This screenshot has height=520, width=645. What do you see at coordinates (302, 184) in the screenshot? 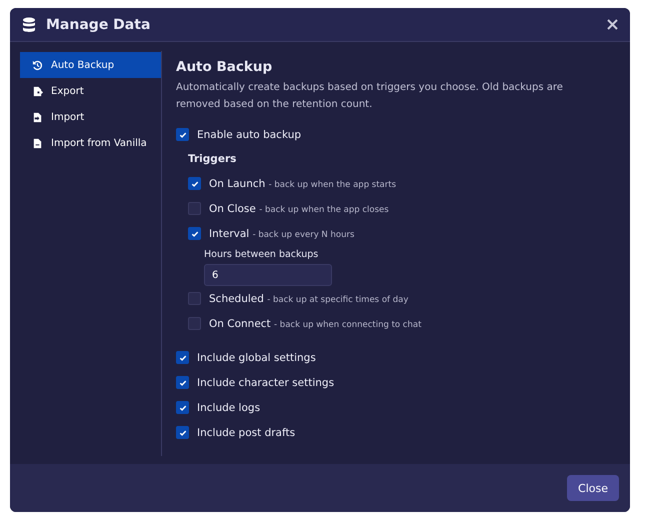
I see `checkbox-label: On Launch - back up when the app starts` at bounding box center [302, 184].